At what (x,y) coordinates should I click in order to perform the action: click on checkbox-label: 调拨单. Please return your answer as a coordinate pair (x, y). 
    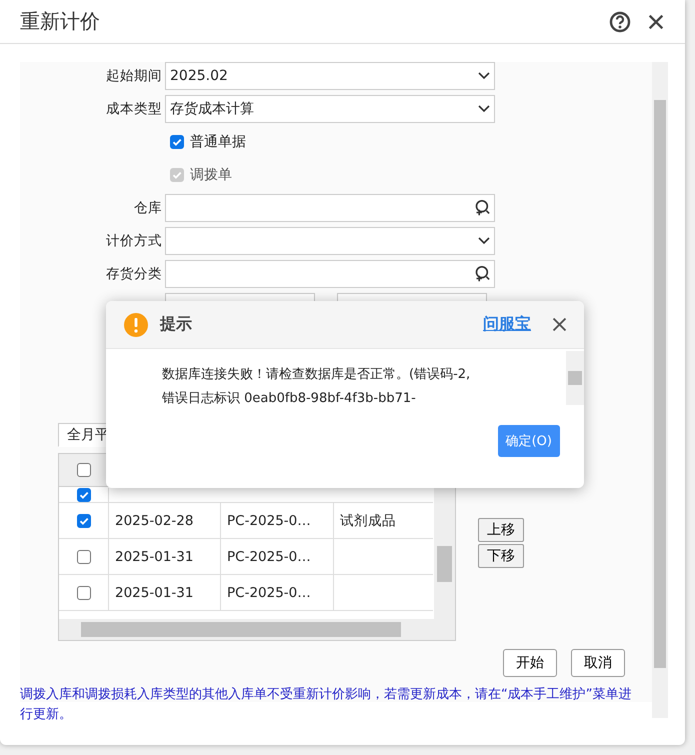
    Looking at the image, I should click on (211, 175).